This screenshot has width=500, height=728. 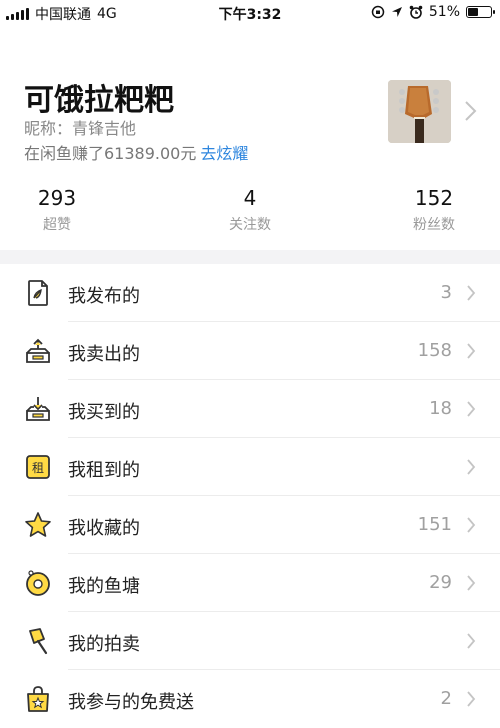 I want to click on status-bar: 中国联通 4G 下午3:32 51%, so click(x=250, y=13).